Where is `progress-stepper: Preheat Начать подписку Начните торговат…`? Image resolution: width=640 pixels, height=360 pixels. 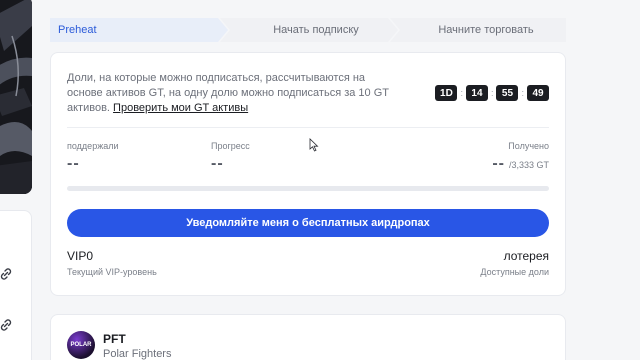 progress-stepper: Preheat Начать подписку Начните торговат… is located at coordinates (308, 30).